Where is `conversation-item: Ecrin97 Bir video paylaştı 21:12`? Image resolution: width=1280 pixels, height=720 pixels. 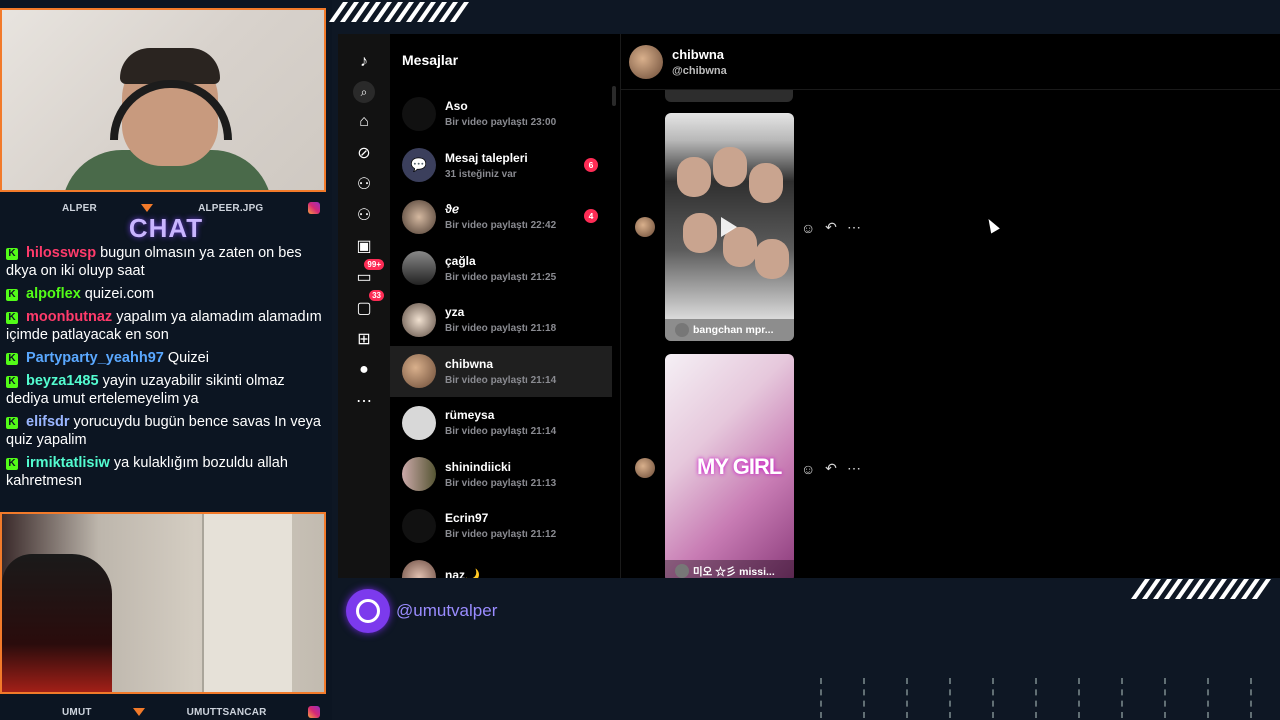 conversation-item: Ecrin97 Bir video paylaştı 21:12 is located at coordinates (501, 526).